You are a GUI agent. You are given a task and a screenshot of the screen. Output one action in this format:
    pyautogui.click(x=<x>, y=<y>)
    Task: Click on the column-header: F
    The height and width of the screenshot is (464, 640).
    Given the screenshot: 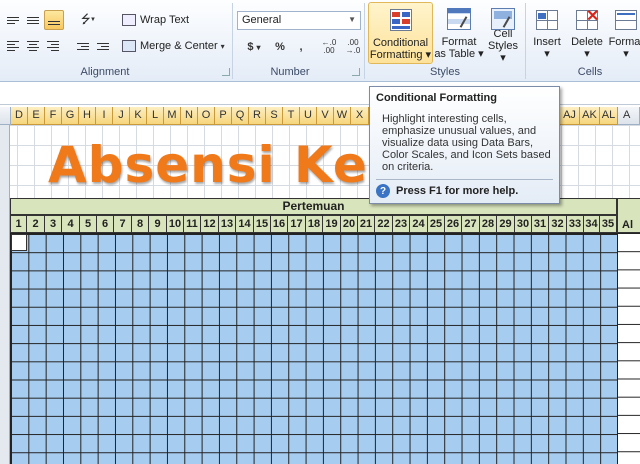 What is the action you would take?
    pyautogui.click(x=53, y=116)
    